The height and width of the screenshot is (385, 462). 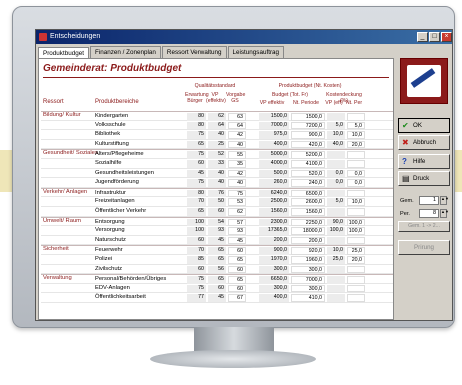 What do you see at coordinates (308, 144) in the screenshot?
I see `value-cell: 420,0` at bounding box center [308, 144].